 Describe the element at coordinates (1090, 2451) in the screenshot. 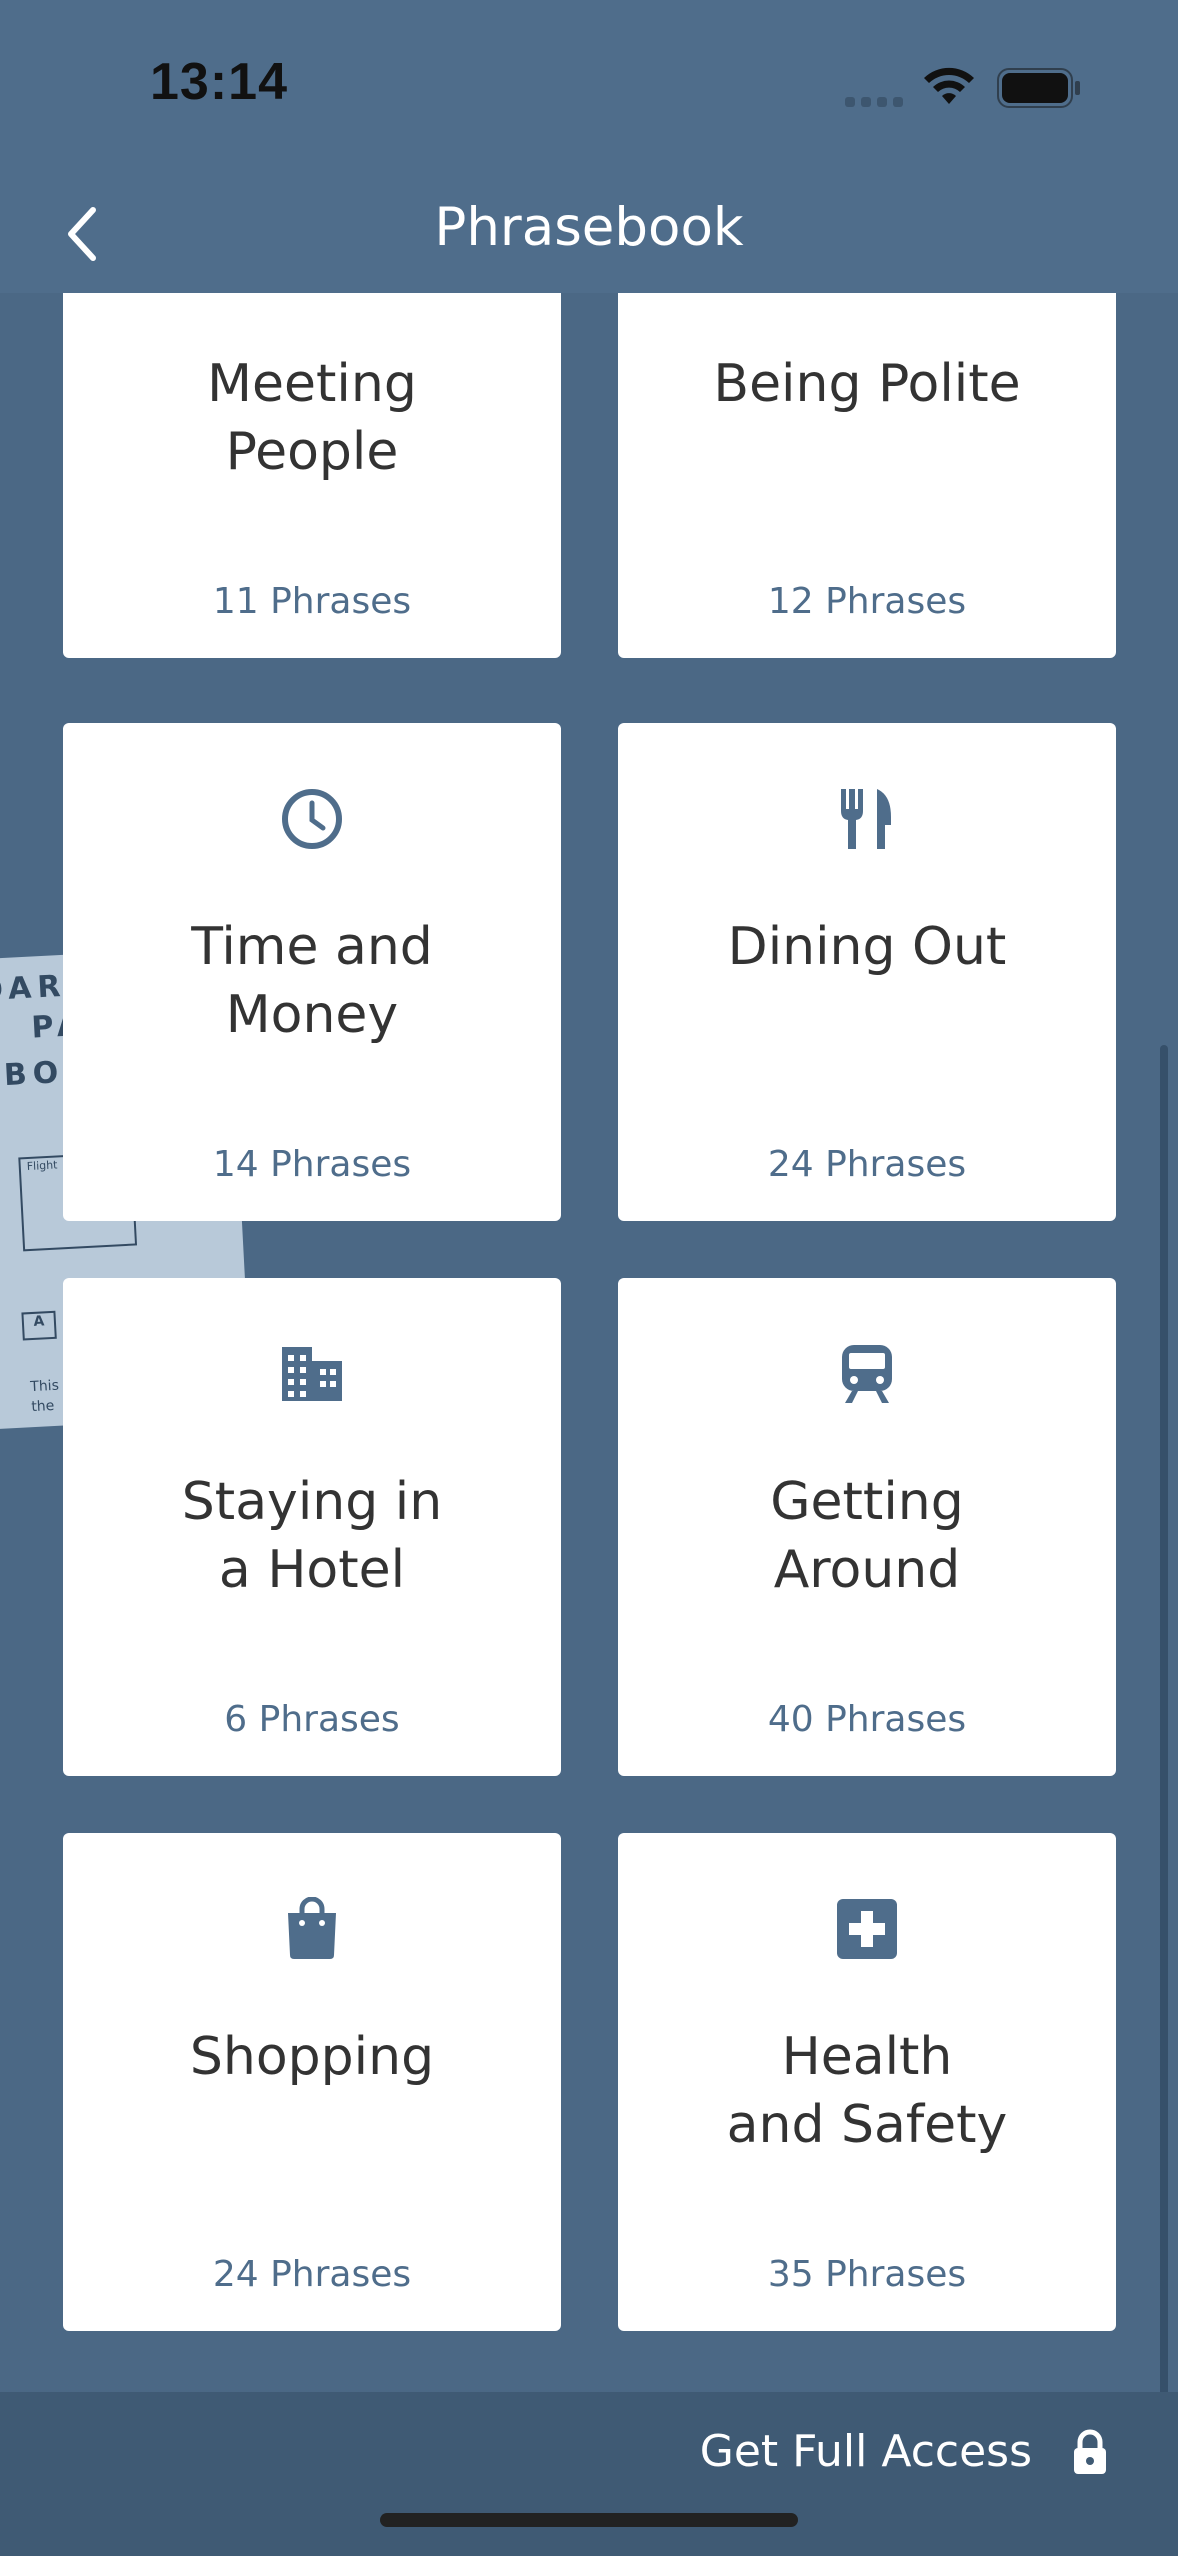

I see `lock-icon` at that location.